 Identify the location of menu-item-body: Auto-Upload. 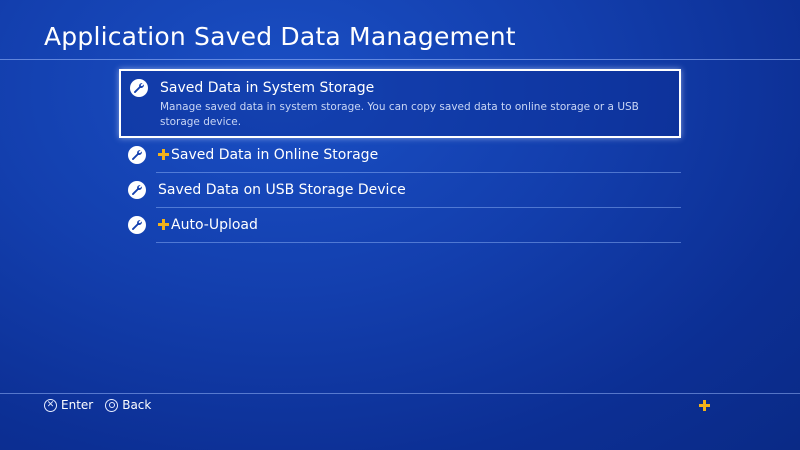
(418, 225).